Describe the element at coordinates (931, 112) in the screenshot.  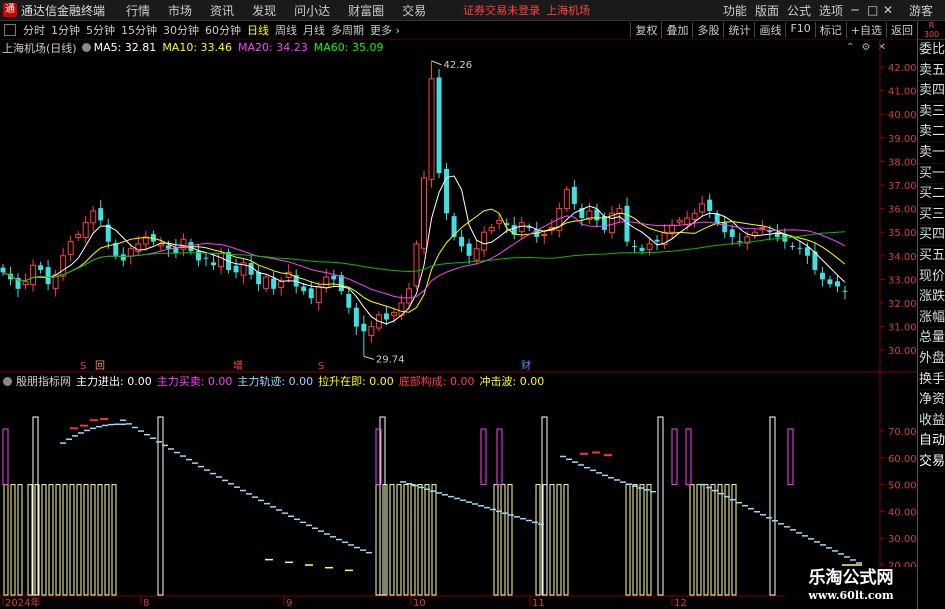
I see `quote-tab-3: 卖三` at that location.